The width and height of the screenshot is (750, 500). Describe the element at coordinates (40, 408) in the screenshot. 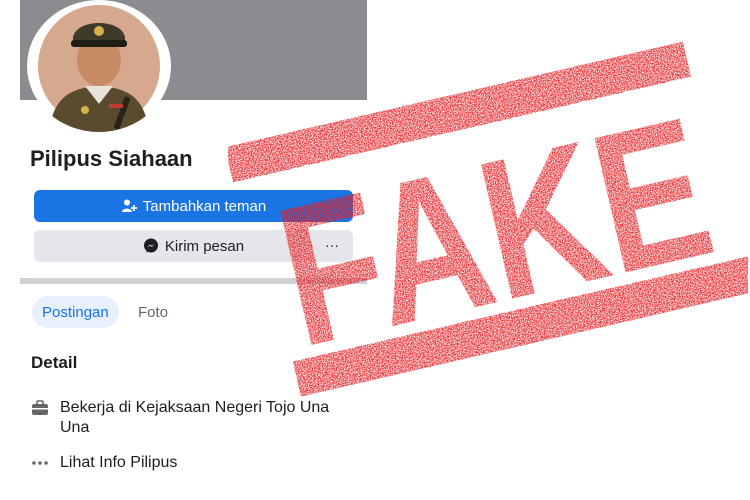

I see `briefcase-icon` at that location.